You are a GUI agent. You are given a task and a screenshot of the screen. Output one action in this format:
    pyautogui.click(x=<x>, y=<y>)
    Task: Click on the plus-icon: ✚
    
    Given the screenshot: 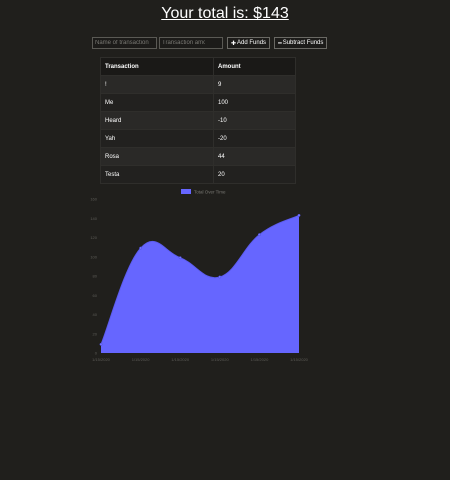 What is the action you would take?
    pyautogui.click(x=234, y=43)
    